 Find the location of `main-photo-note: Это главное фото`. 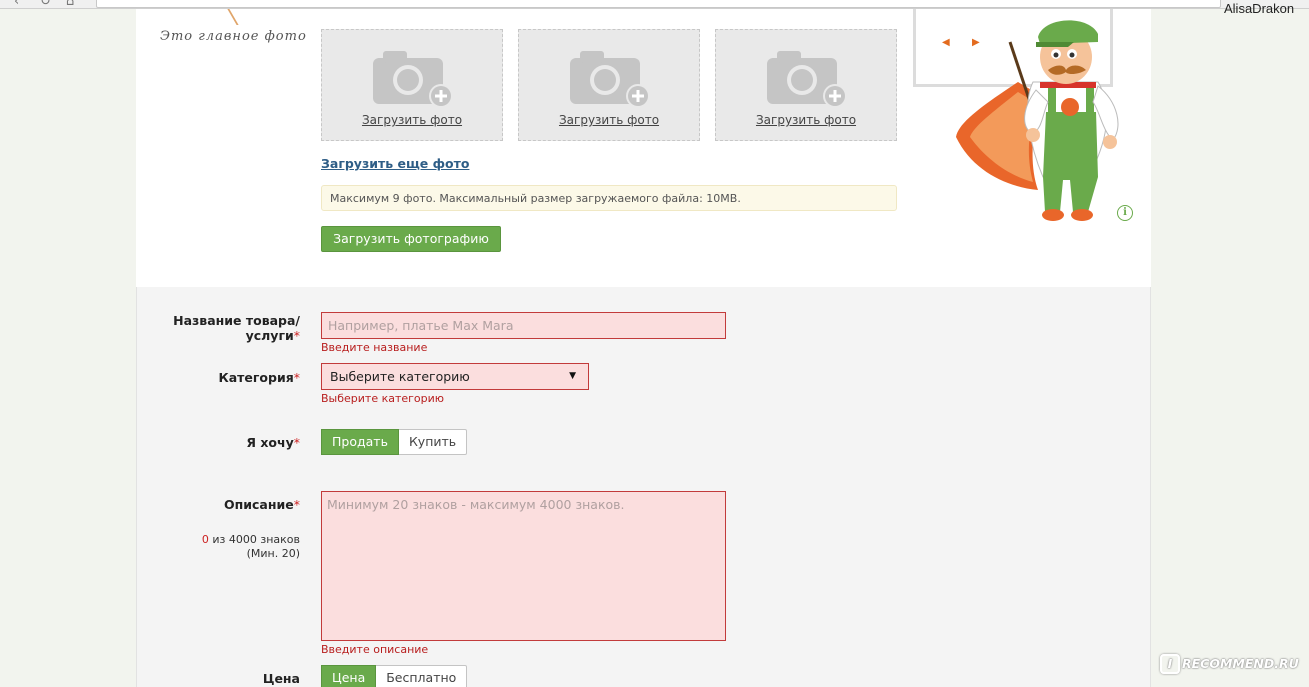

main-photo-note: Это главное фото is located at coordinates (233, 36).